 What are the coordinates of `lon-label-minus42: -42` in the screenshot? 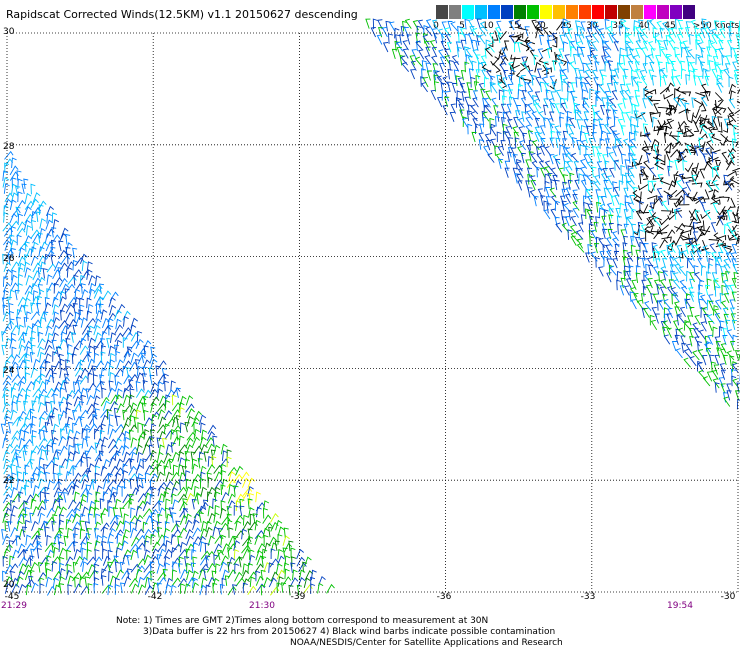 It's located at (155, 597).